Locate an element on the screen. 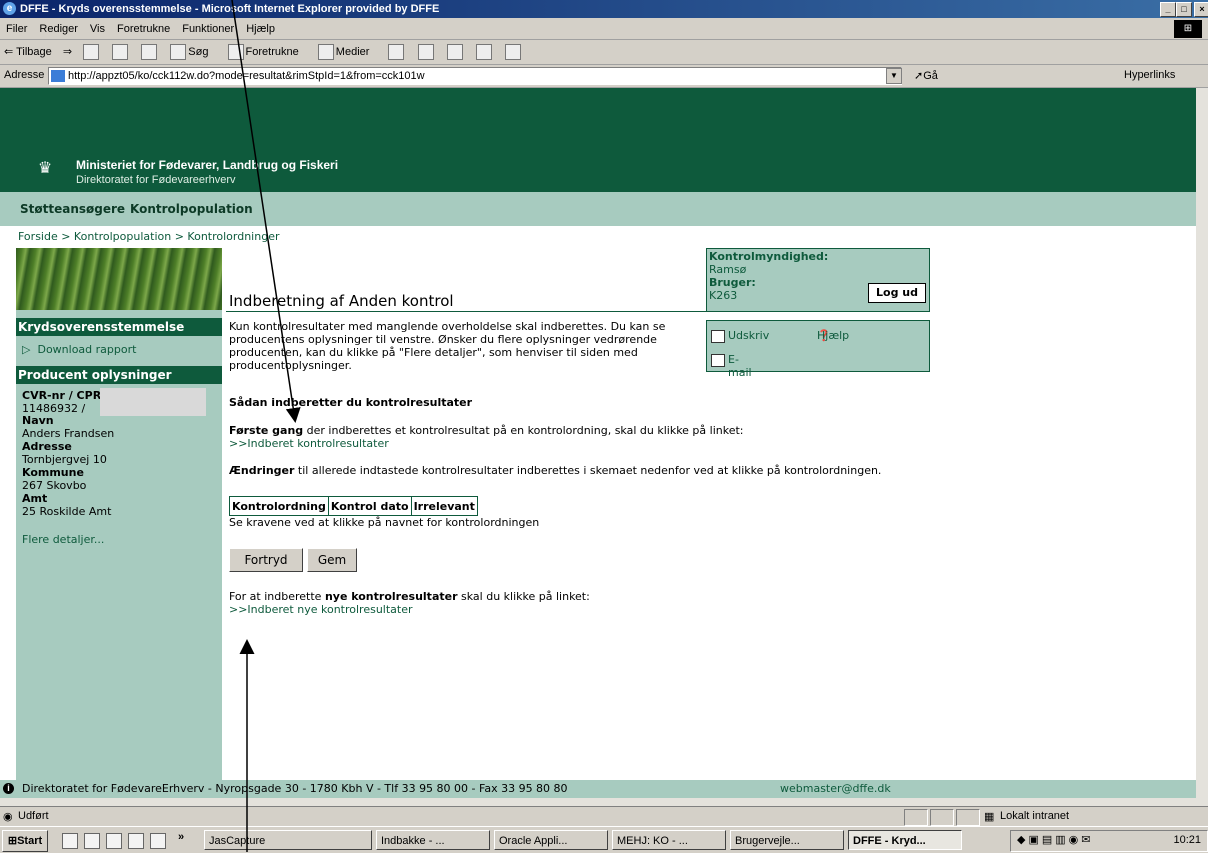 This screenshot has width=1208, height=853. close-button: × is located at coordinates (1201, 9).